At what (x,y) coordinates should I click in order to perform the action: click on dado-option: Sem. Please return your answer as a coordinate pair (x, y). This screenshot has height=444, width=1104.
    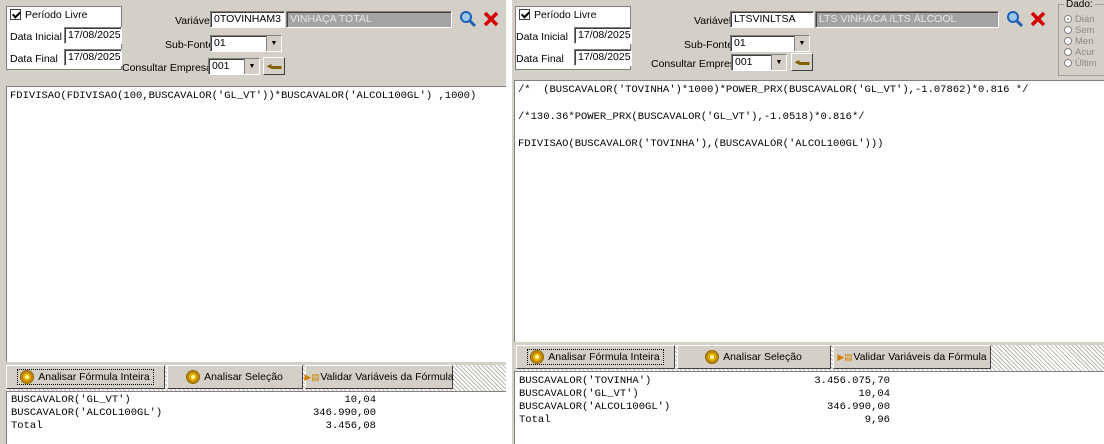
    Looking at the image, I should click on (1079, 30).